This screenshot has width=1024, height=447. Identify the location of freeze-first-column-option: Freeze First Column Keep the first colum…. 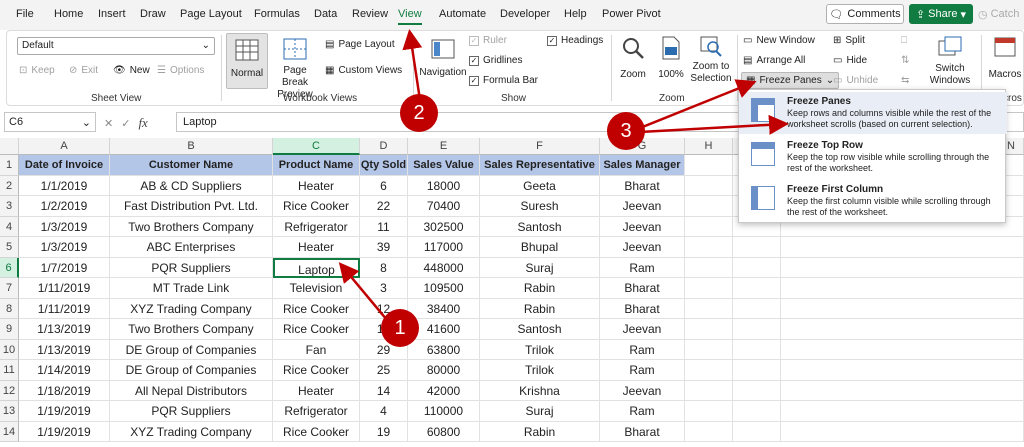
(873, 201).